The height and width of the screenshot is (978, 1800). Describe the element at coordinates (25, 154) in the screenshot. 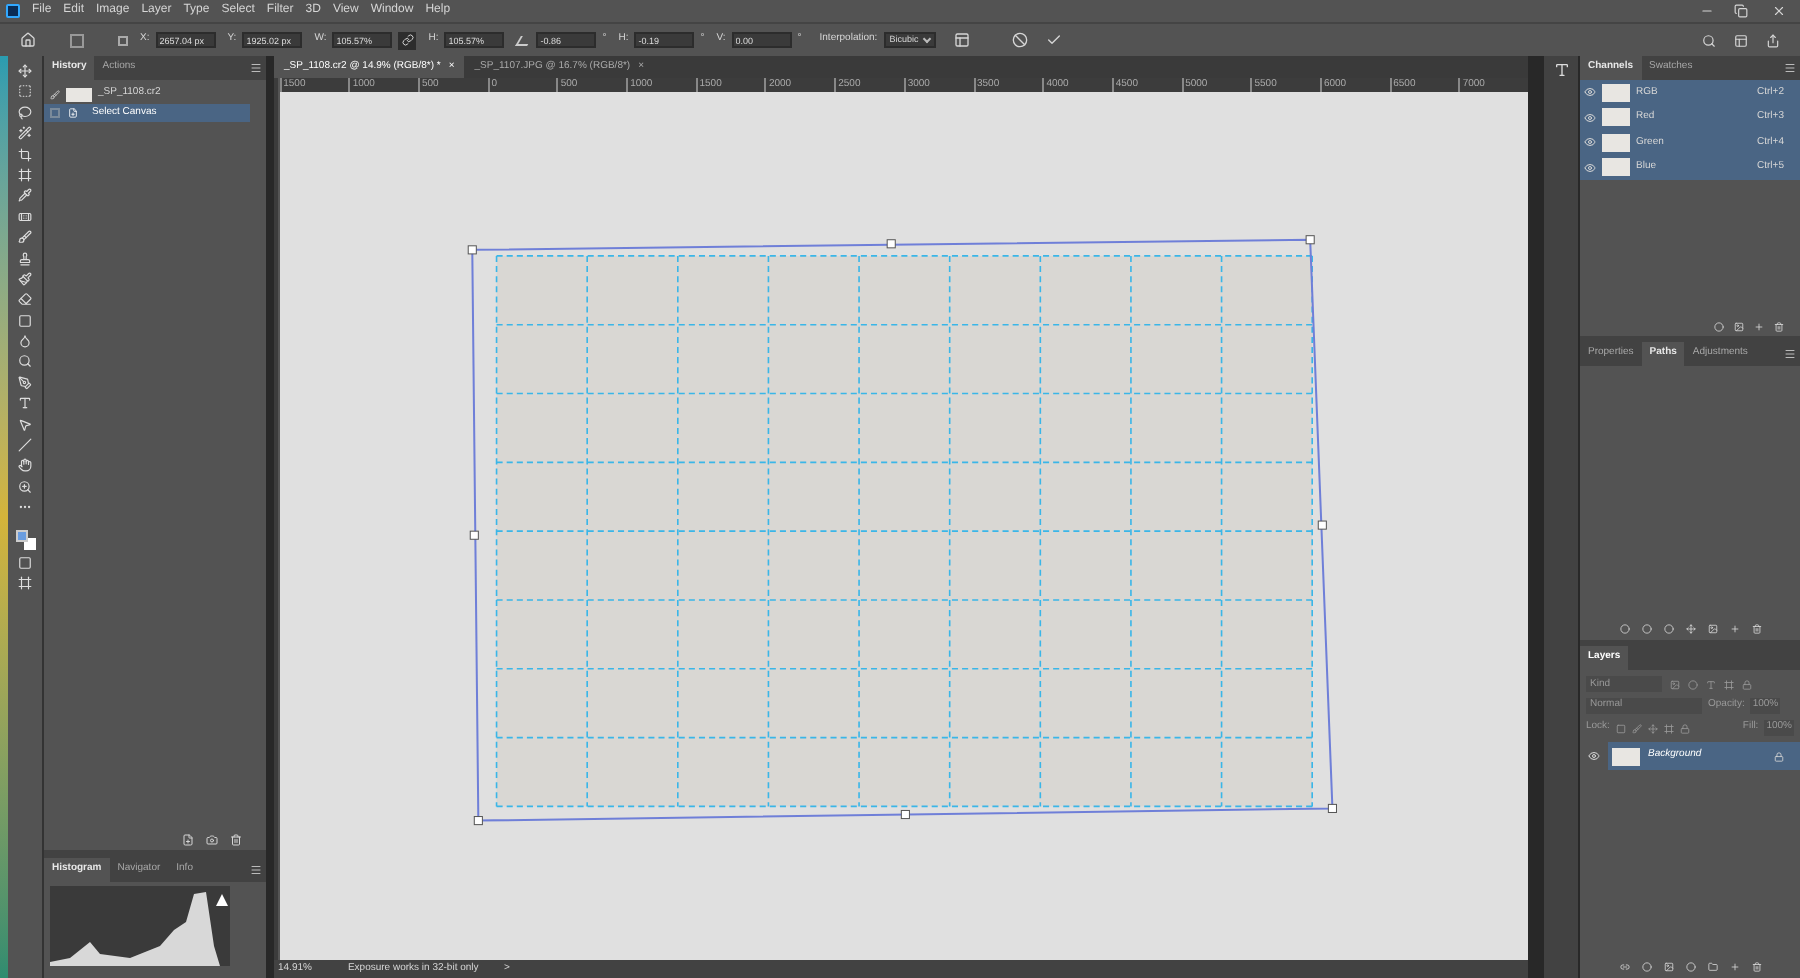

I see `crop-icon` at that location.